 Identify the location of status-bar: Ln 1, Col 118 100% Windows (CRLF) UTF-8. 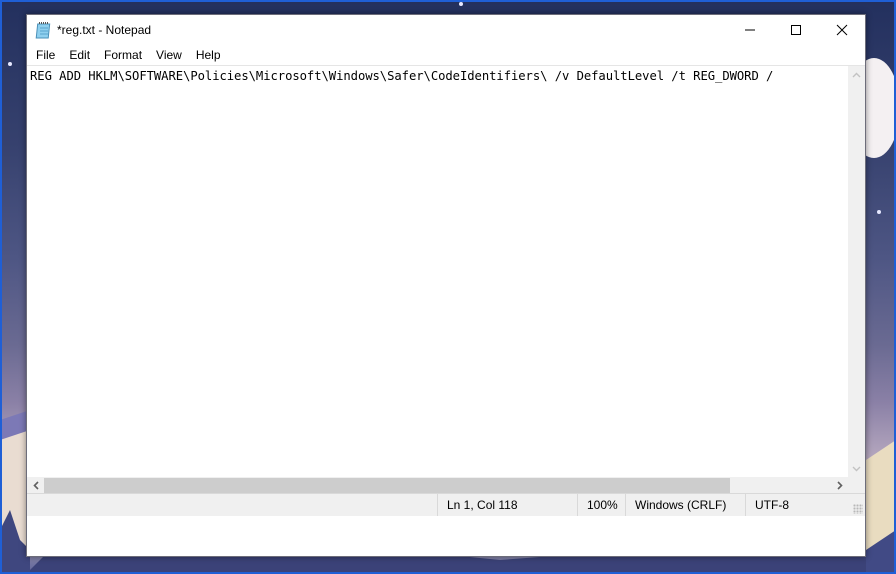
(446, 504).